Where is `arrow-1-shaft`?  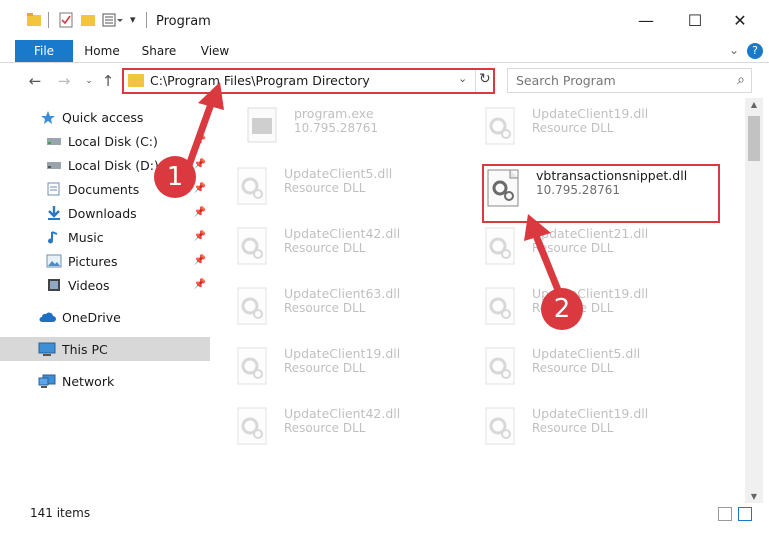 arrow-1-shaft is located at coordinates (199, 136).